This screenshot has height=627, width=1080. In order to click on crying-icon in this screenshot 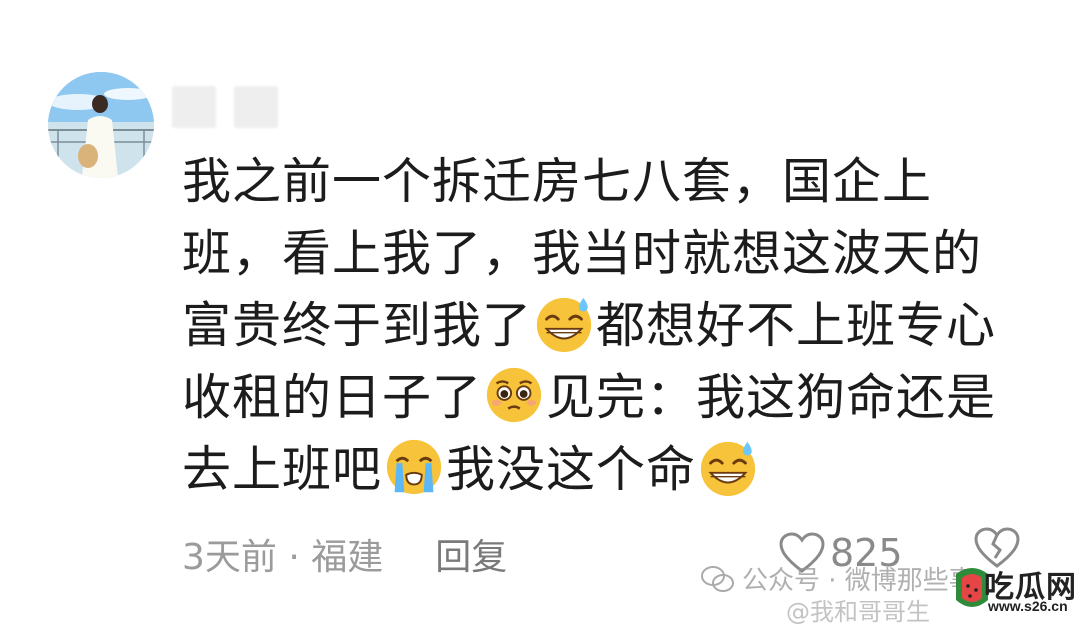, I will do `click(414, 467)`.